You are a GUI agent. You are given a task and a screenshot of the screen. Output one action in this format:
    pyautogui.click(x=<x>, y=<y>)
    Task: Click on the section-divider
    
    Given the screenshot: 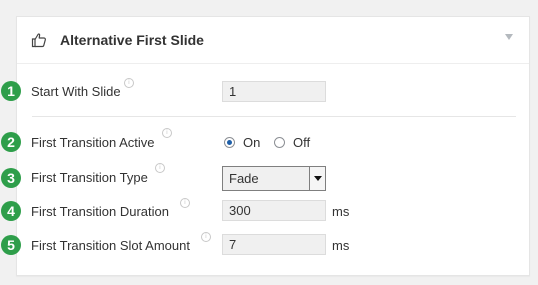 What is the action you would take?
    pyautogui.click(x=274, y=116)
    